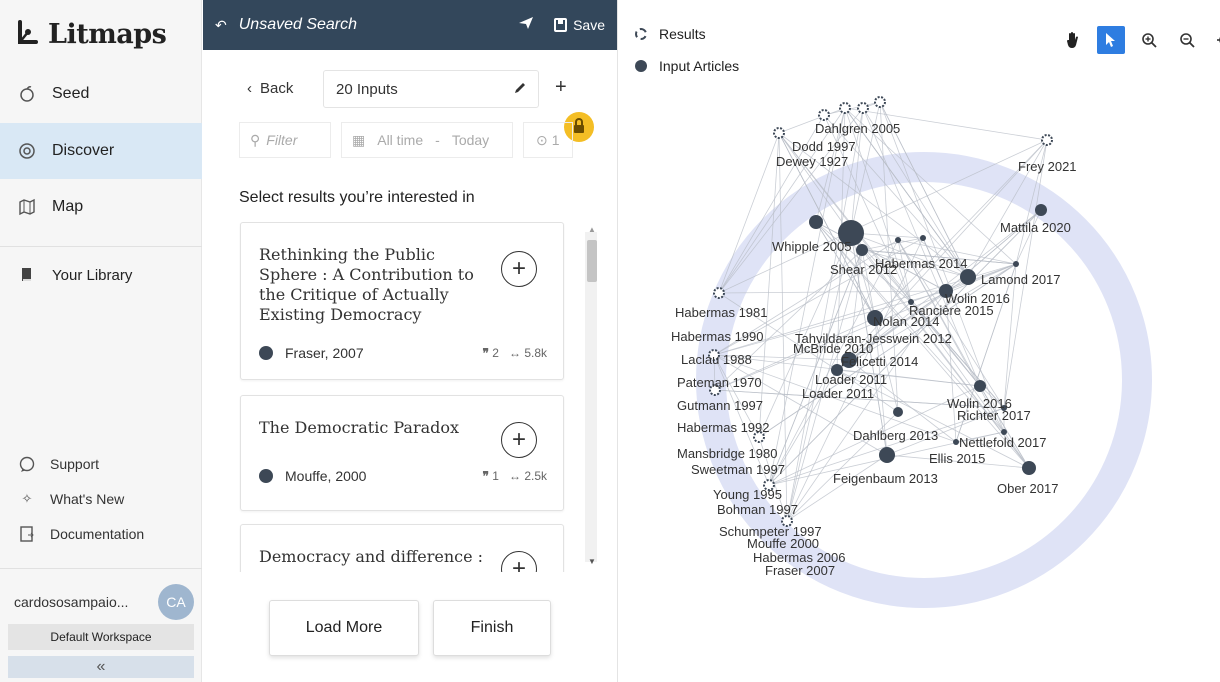 This screenshot has height=682, width=1220. I want to click on add-input-button: +, so click(561, 87).